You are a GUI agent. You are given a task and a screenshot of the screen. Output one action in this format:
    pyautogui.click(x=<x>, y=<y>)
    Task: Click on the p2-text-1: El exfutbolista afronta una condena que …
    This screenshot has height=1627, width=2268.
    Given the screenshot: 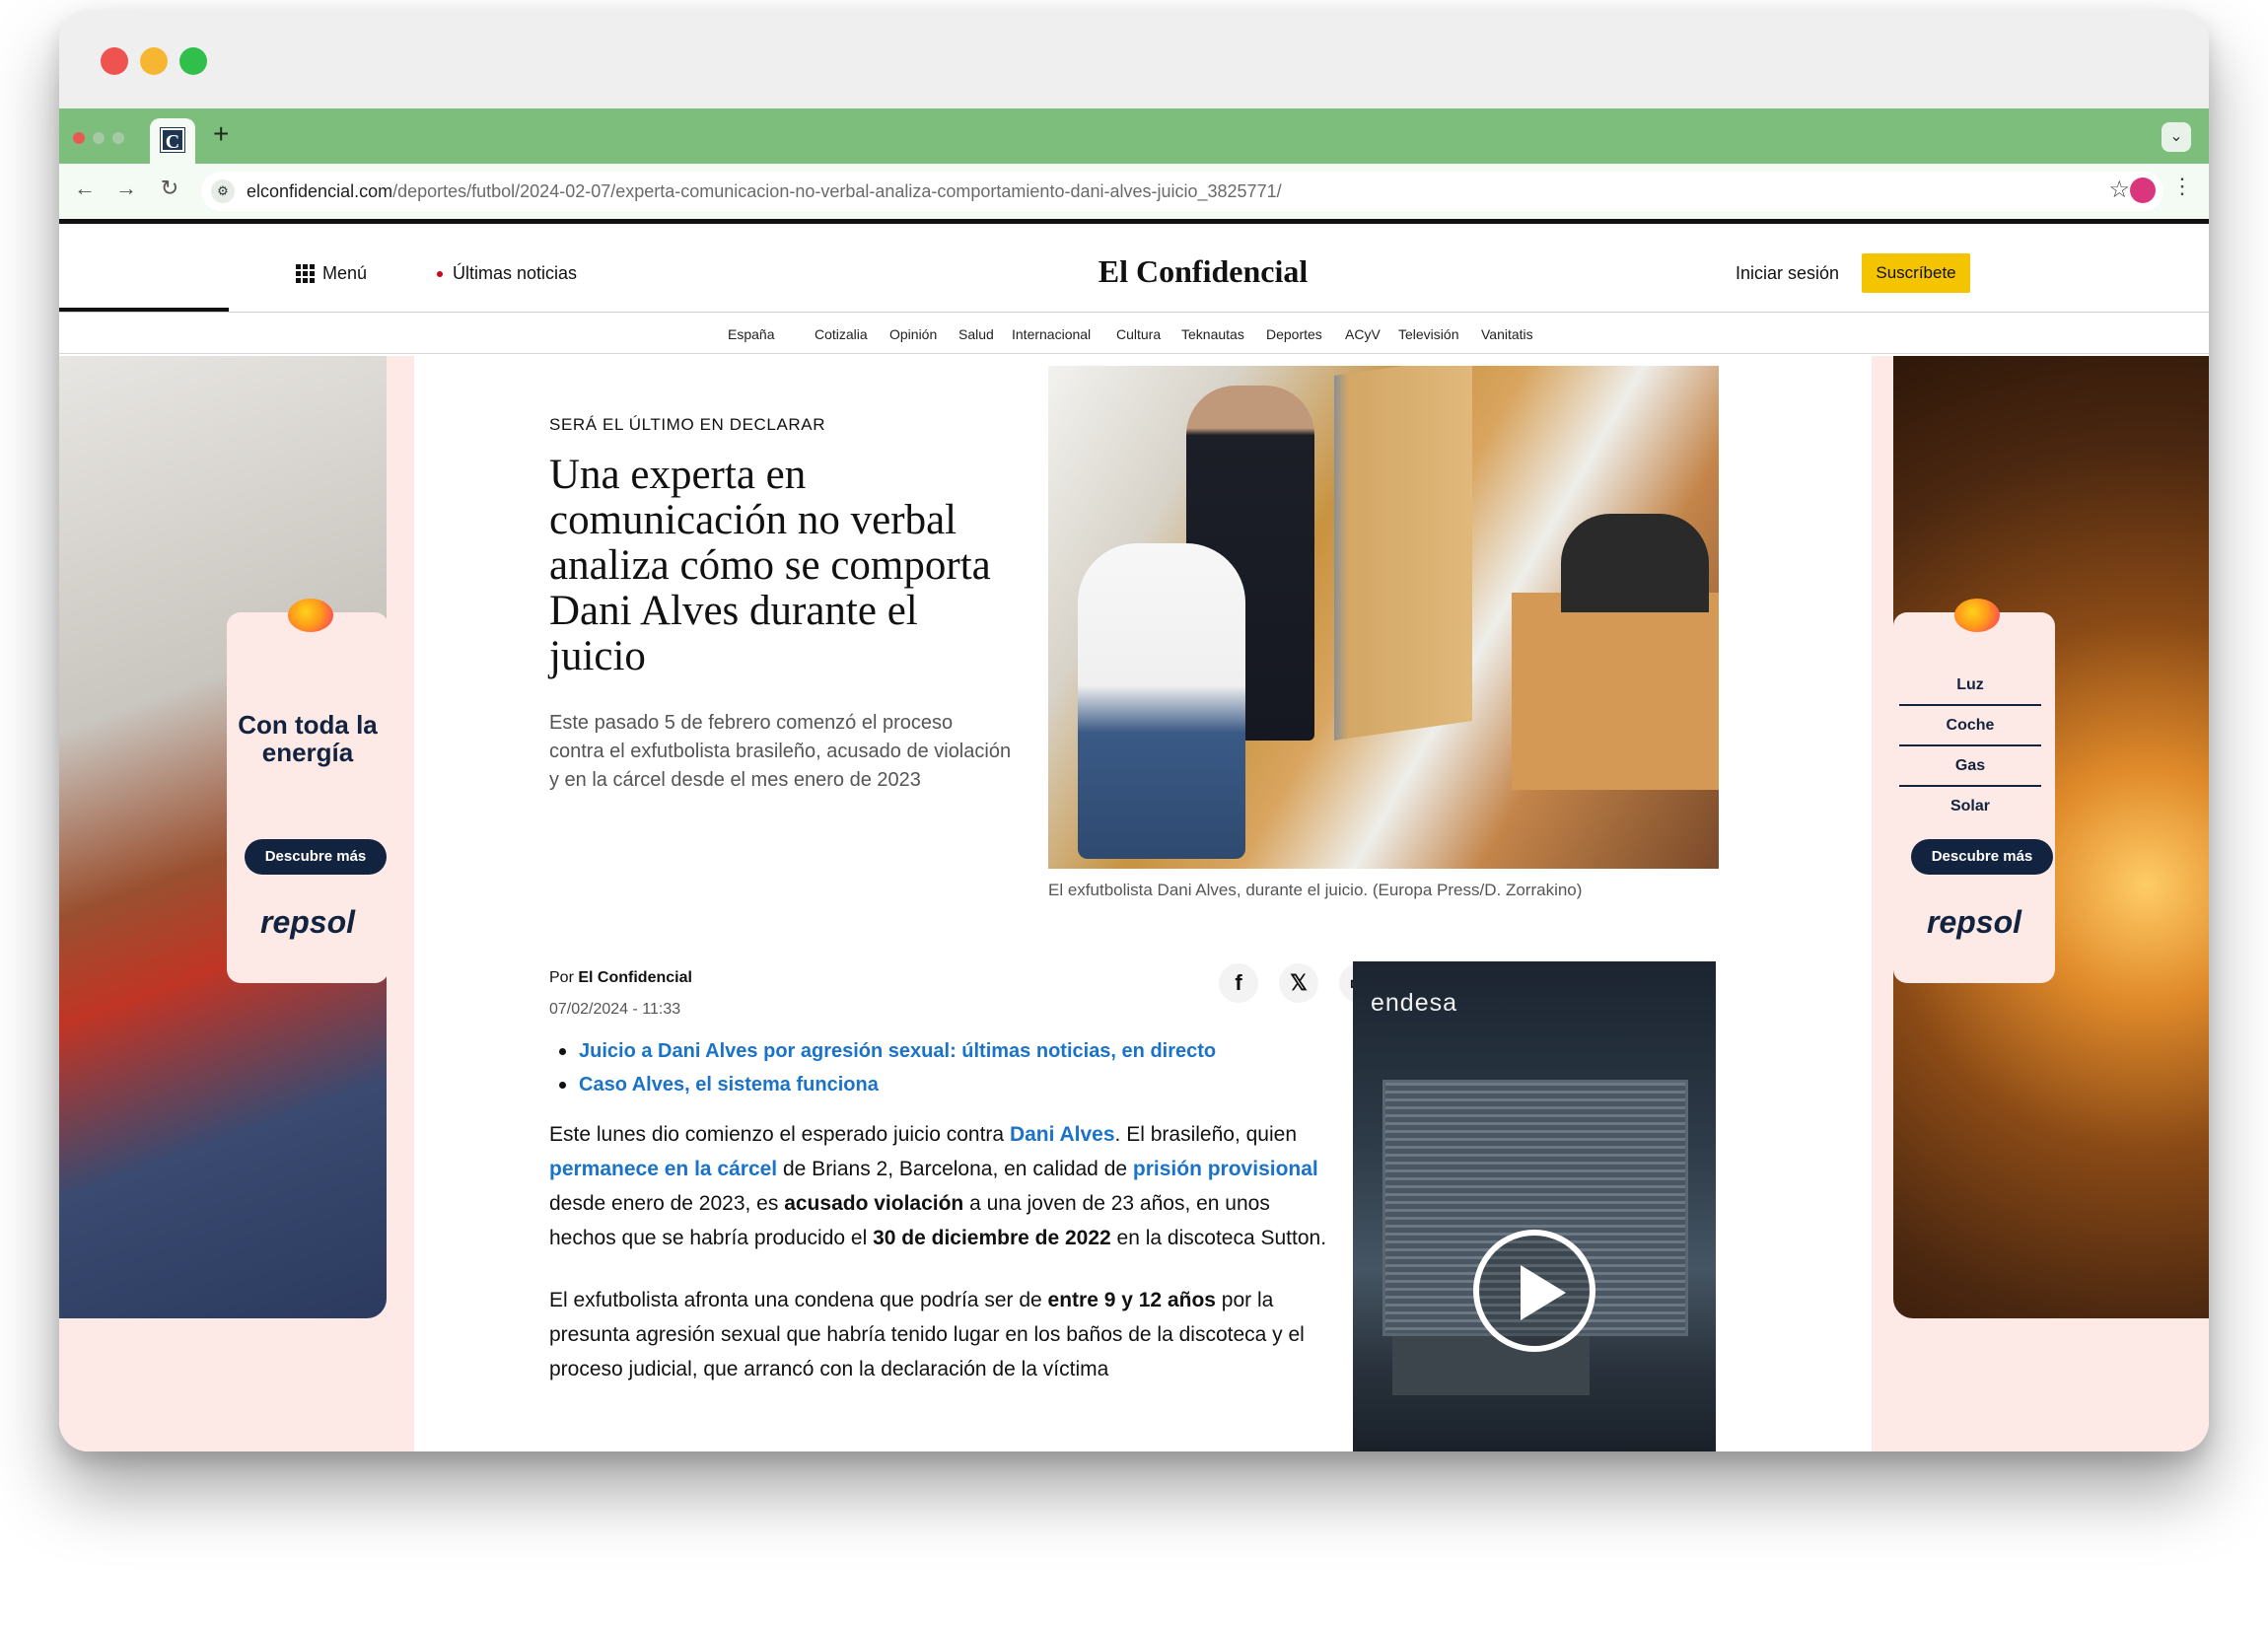 What is the action you would take?
    pyautogui.click(x=798, y=1300)
    